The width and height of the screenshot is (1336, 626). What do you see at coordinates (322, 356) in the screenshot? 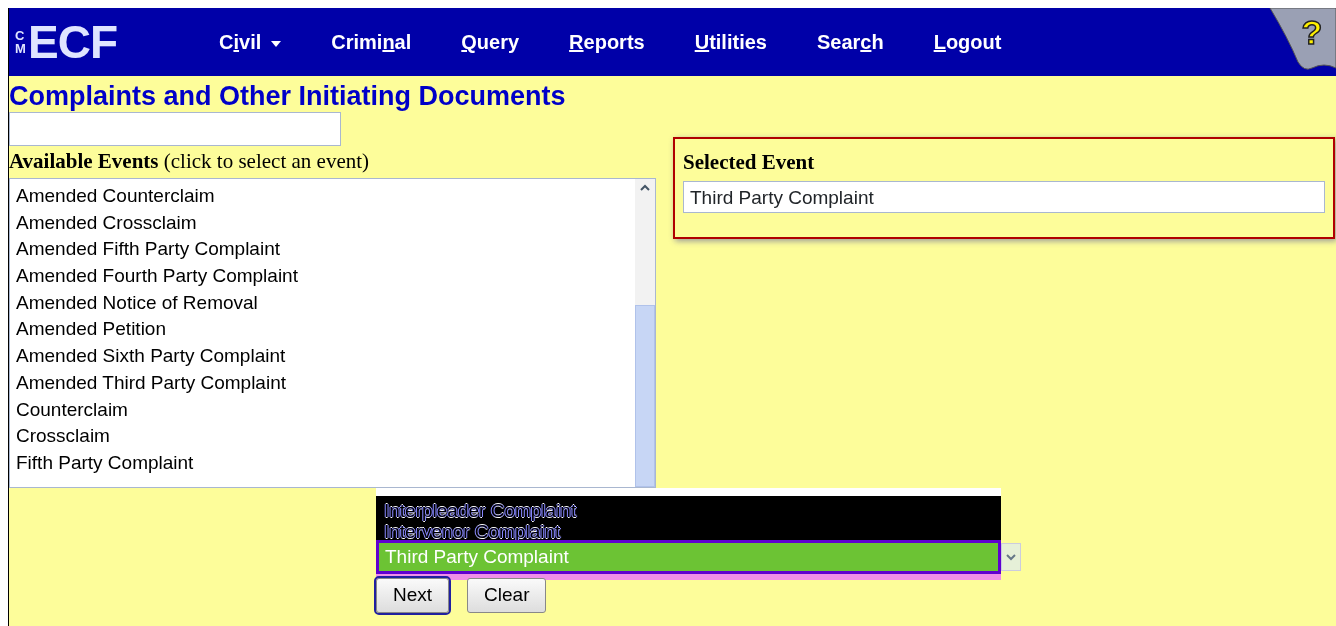
I see `event-item: Amended Sixth Party Complaint` at bounding box center [322, 356].